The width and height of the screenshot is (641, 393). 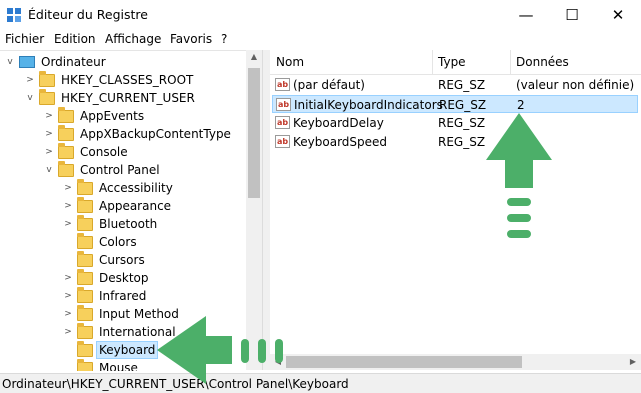 What do you see at coordinates (220, 350) in the screenshot?
I see `left-arrow-icon` at bounding box center [220, 350].